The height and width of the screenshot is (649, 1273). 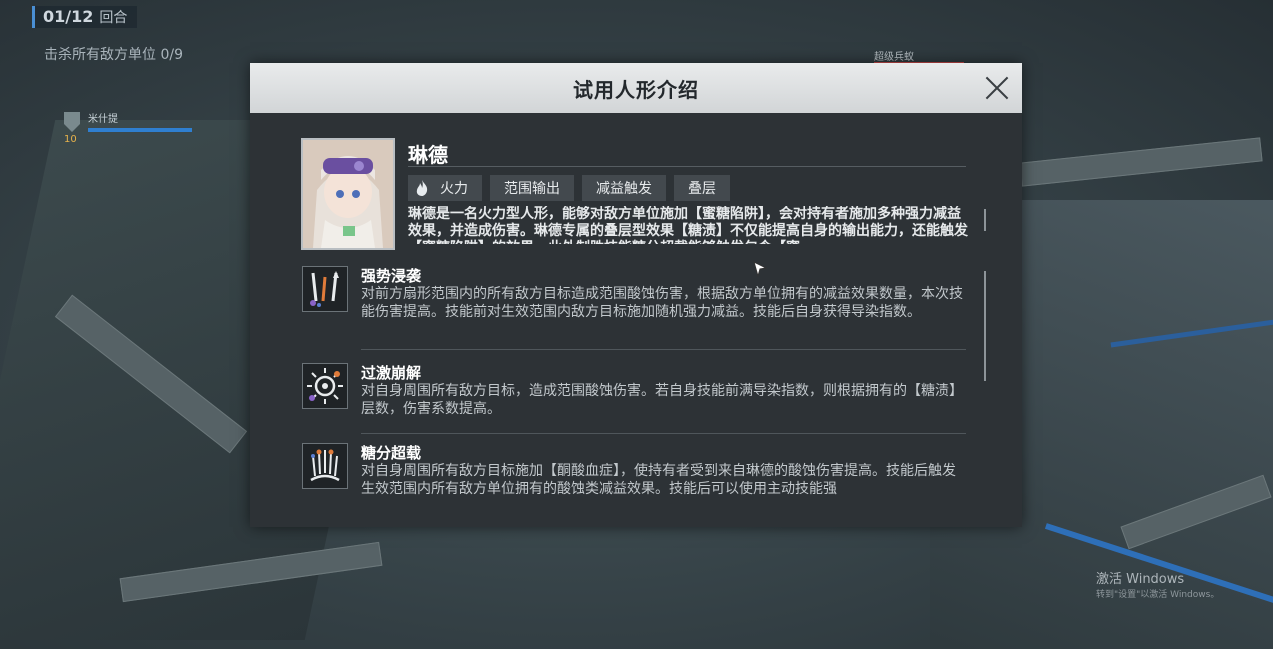 I want to click on flame-icon, so click(x=422, y=188).